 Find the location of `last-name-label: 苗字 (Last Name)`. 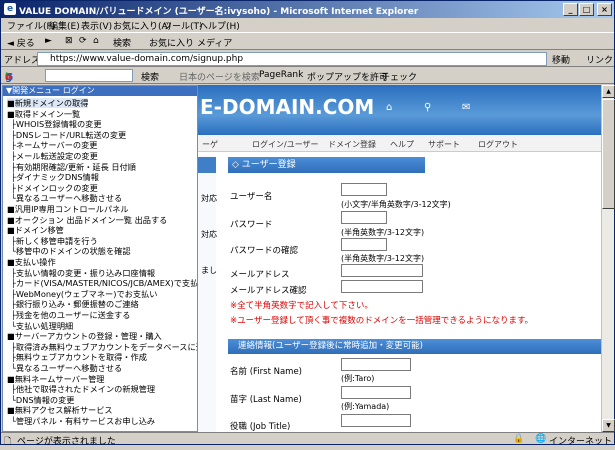

last-name-label: 苗字 (Last Name) is located at coordinates (266, 400).